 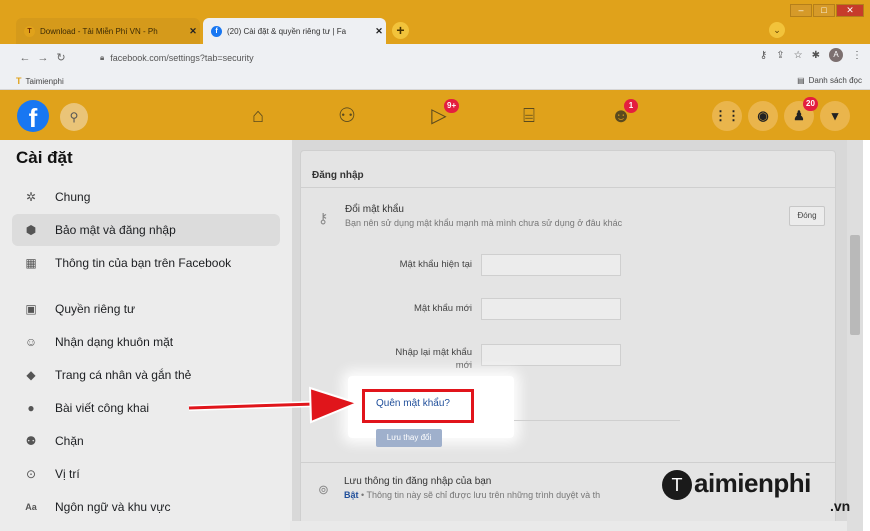 What do you see at coordinates (25, 58) in the screenshot?
I see `back-icon: ←` at bounding box center [25, 58].